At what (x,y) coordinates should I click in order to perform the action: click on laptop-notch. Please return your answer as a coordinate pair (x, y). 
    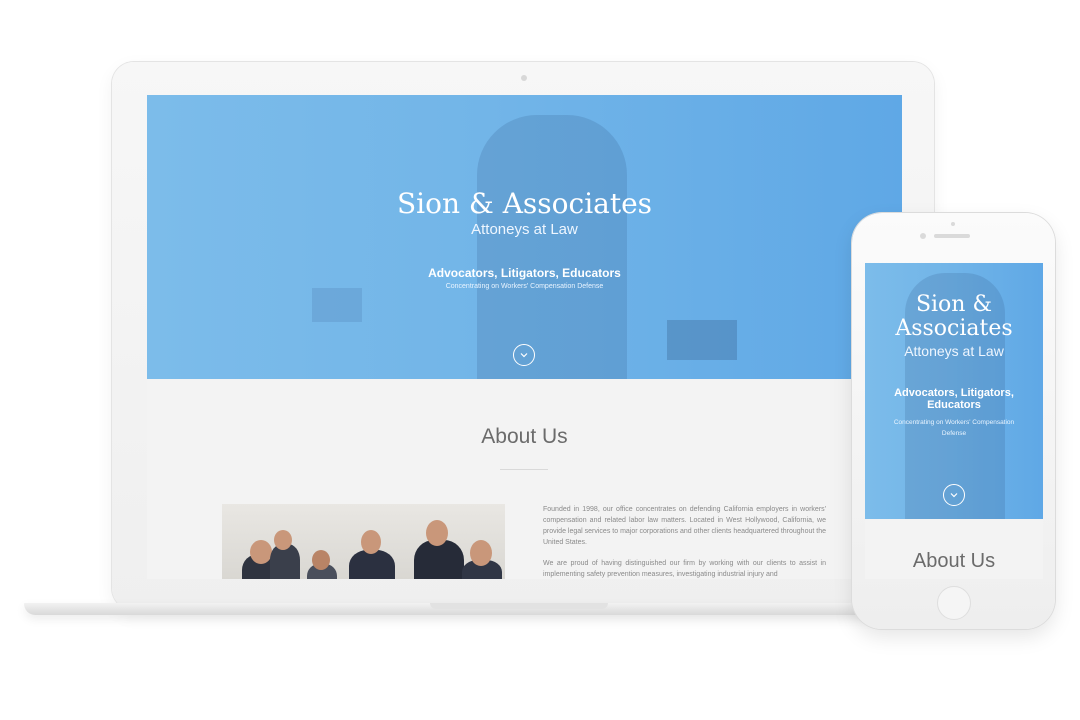
    Looking at the image, I should click on (519, 606).